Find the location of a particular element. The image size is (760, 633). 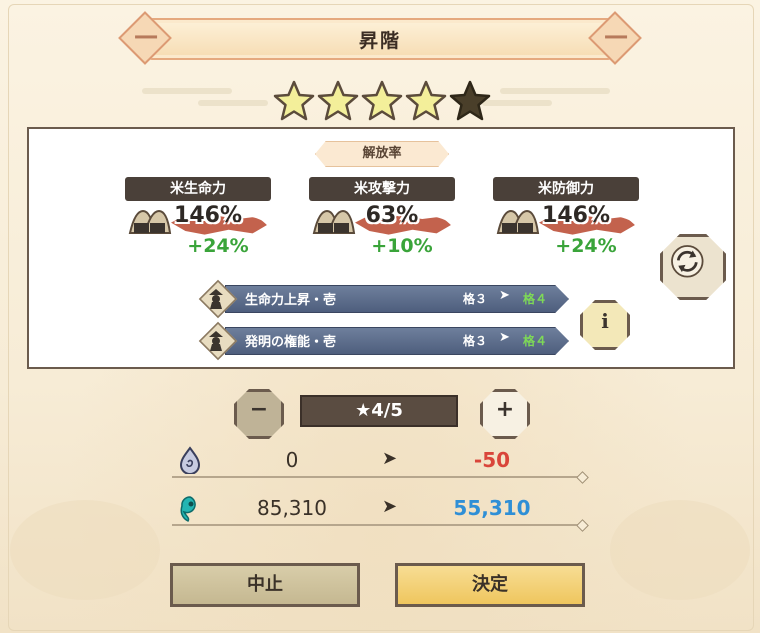

stat-percent: 63% is located at coordinates (392, 215).